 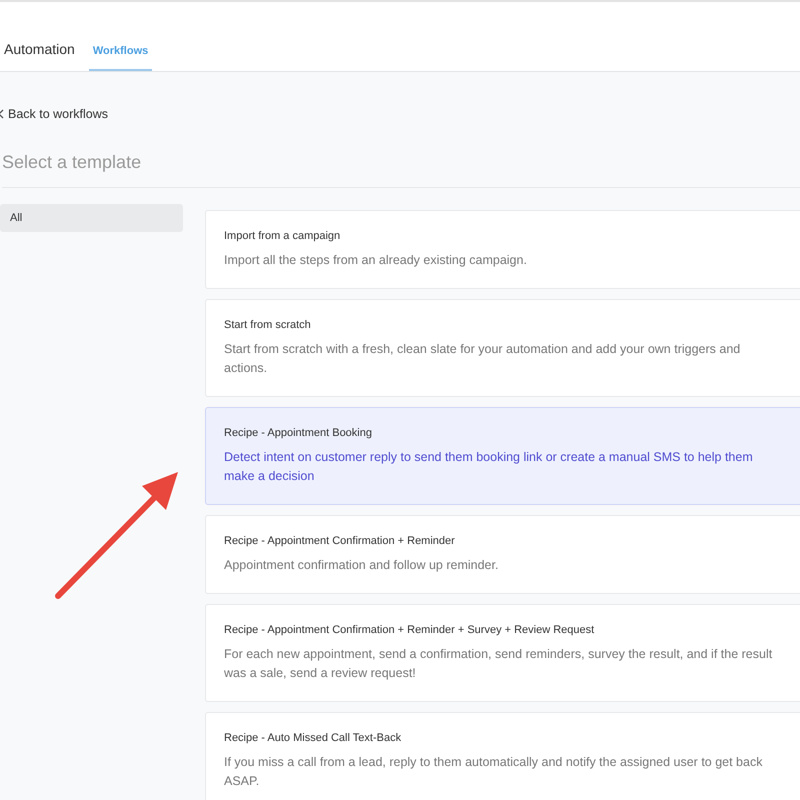 What do you see at coordinates (340, 541) in the screenshot?
I see `template-title: Recipe - Appointment Confirmation + Reminder` at bounding box center [340, 541].